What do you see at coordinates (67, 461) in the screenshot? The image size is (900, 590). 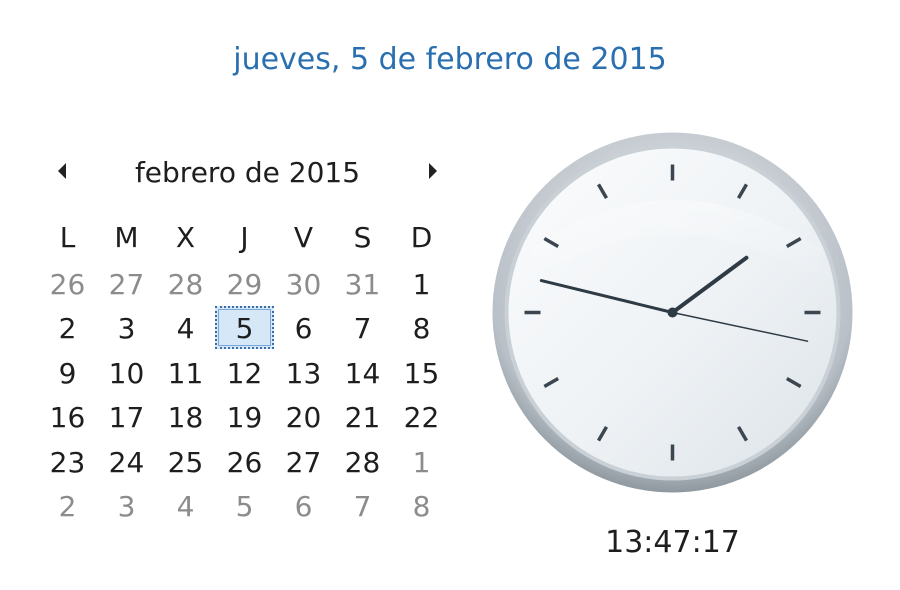 I see `calendar-day: 23` at bounding box center [67, 461].